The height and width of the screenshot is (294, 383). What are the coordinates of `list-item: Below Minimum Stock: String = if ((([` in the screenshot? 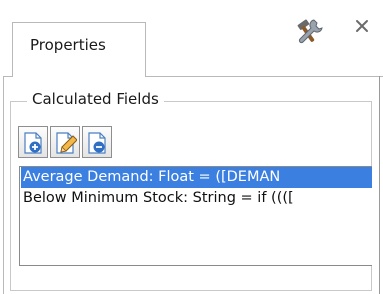 It's located at (196, 198).